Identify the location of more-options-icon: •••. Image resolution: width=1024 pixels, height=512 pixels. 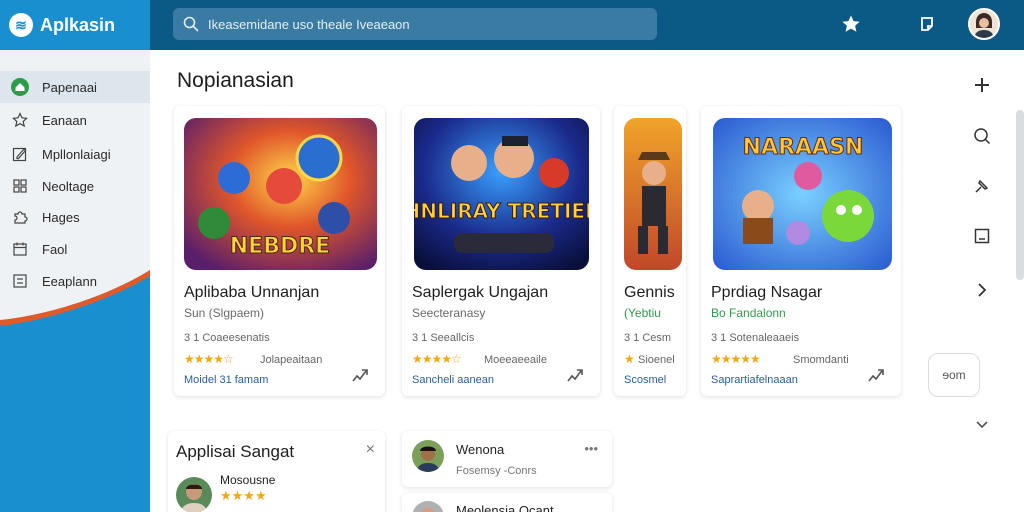
(591, 448).